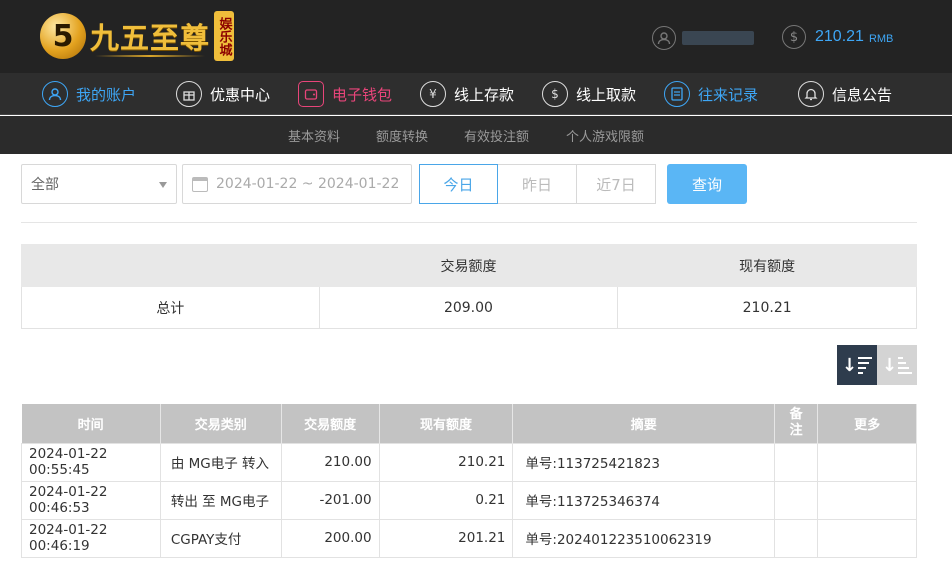 Image resolution: width=952 pixels, height=561 pixels. I want to click on nav-label: 线上存款, so click(484, 94).